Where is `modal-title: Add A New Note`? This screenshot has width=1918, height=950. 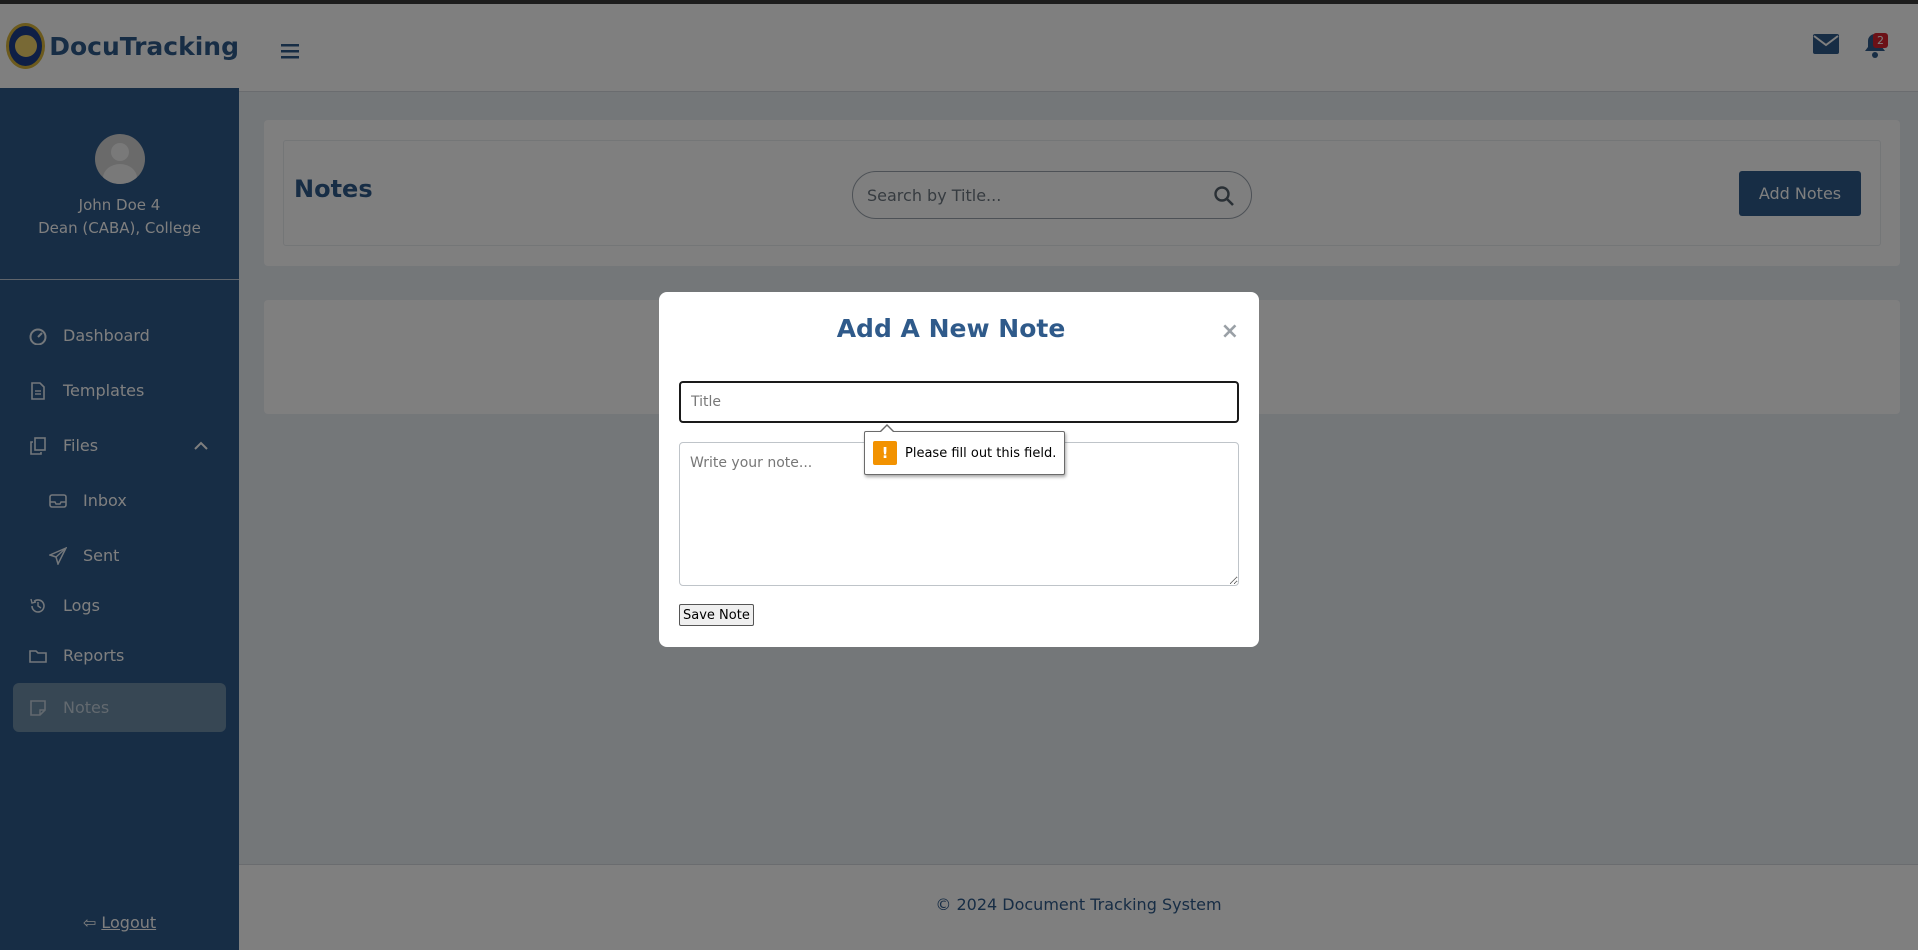 modal-title: Add A New Note is located at coordinates (951, 328).